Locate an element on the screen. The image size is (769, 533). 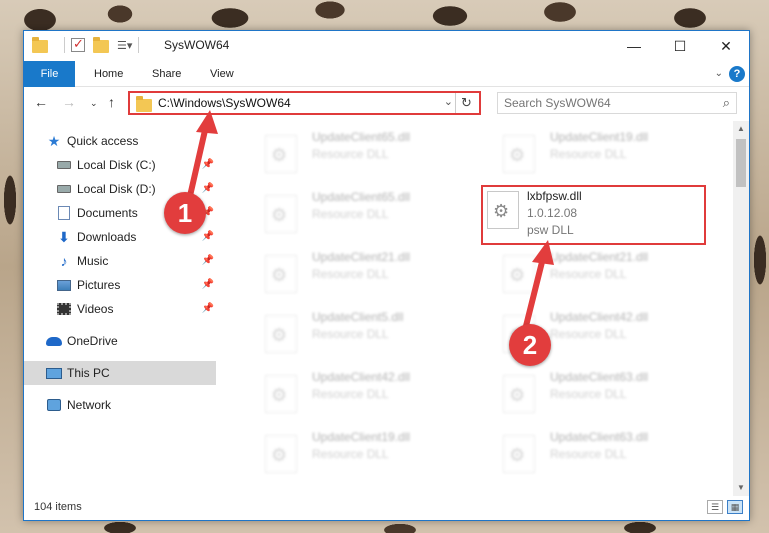
sidebar-item-label: Local Disk (D:) is located at coordinates (116, 189).